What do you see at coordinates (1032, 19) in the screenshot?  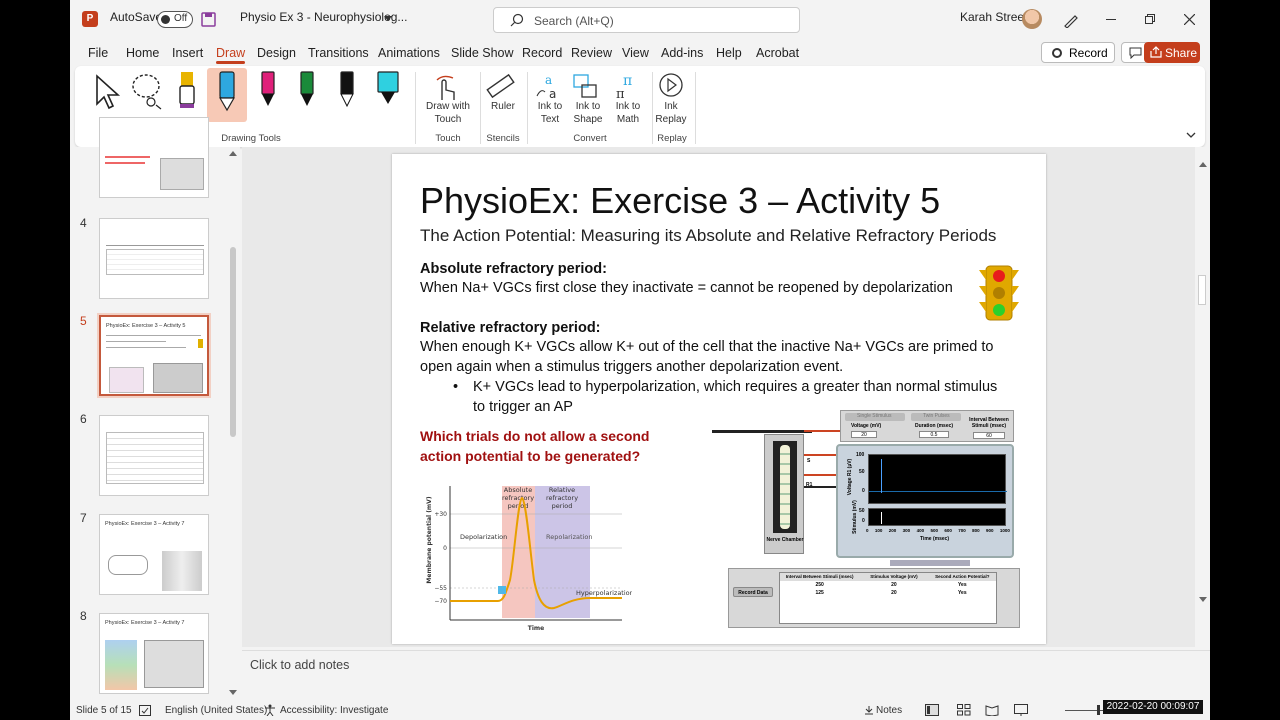 I see `avatar` at bounding box center [1032, 19].